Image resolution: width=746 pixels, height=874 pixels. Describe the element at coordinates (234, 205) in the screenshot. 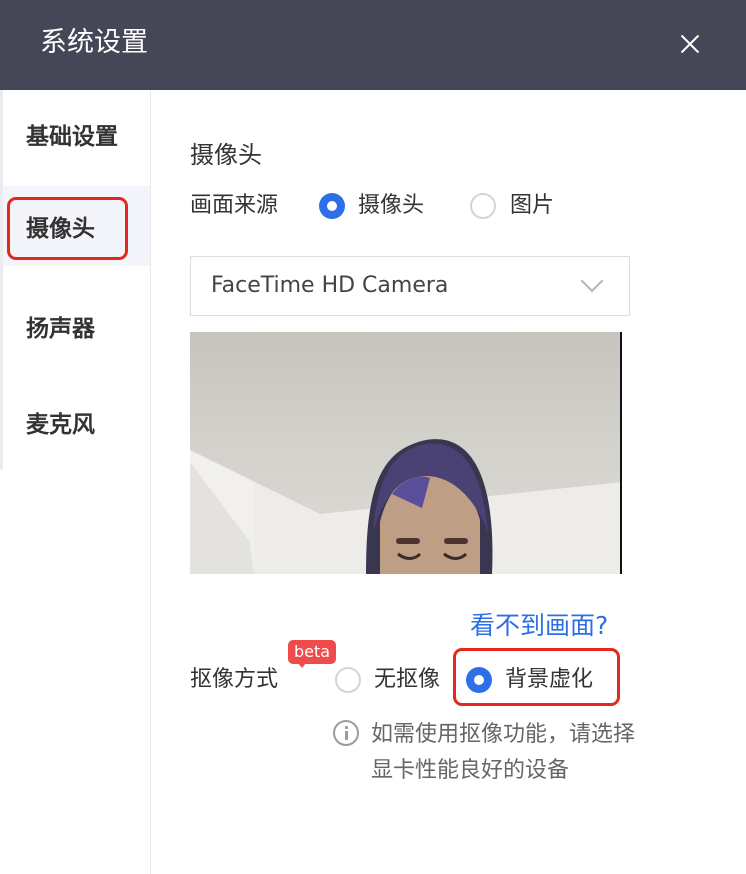

I see `source-label: 画面来源` at that location.